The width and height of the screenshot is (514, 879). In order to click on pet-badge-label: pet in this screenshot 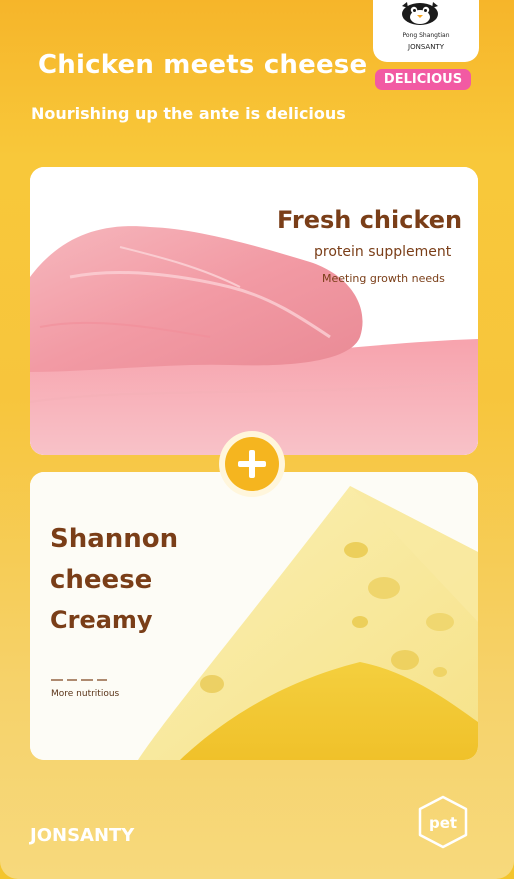, I will do `click(443, 823)`.